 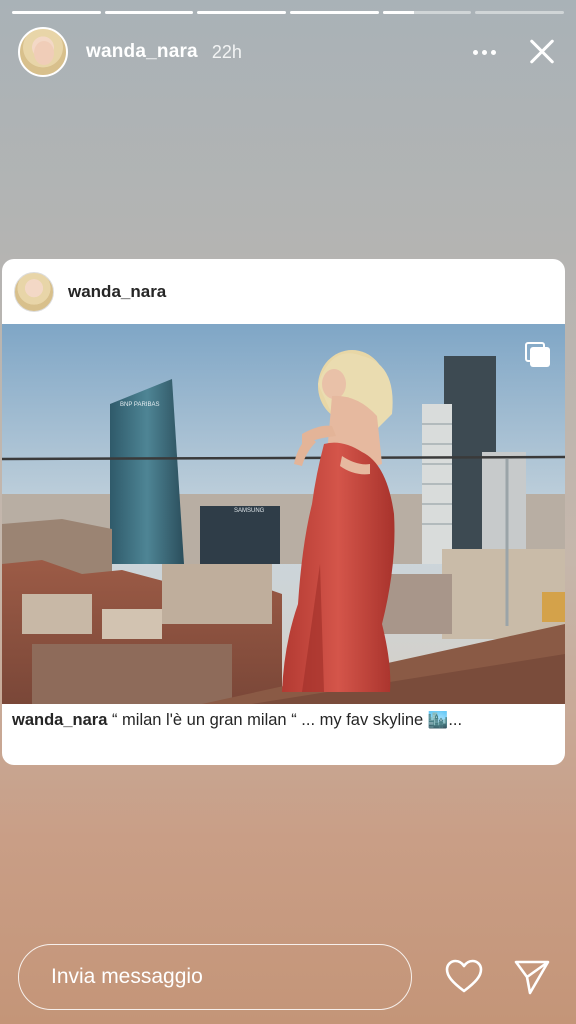 What do you see at coordinates (475, 52) in the screenshot?
I see `more-horizontal-icon` at bounding box center [475, 52].